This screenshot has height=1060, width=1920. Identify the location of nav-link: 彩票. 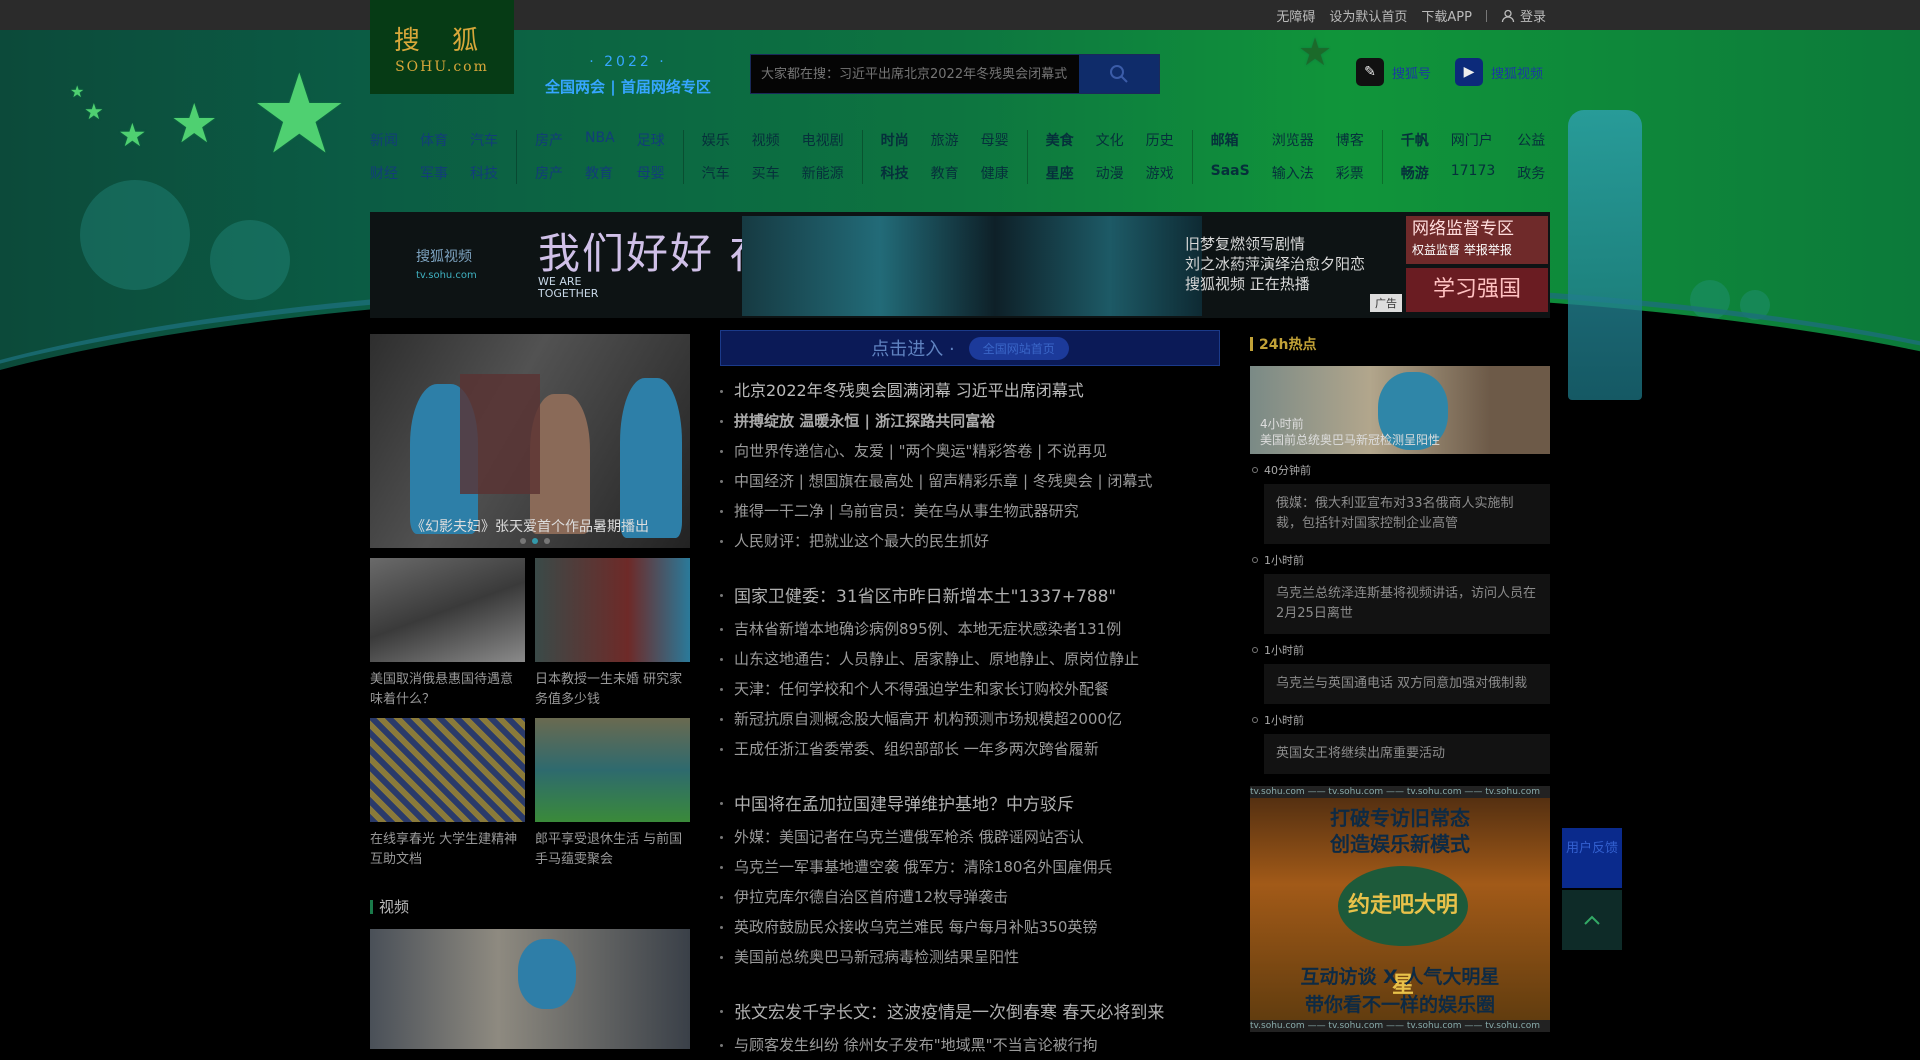
(1350, 173).